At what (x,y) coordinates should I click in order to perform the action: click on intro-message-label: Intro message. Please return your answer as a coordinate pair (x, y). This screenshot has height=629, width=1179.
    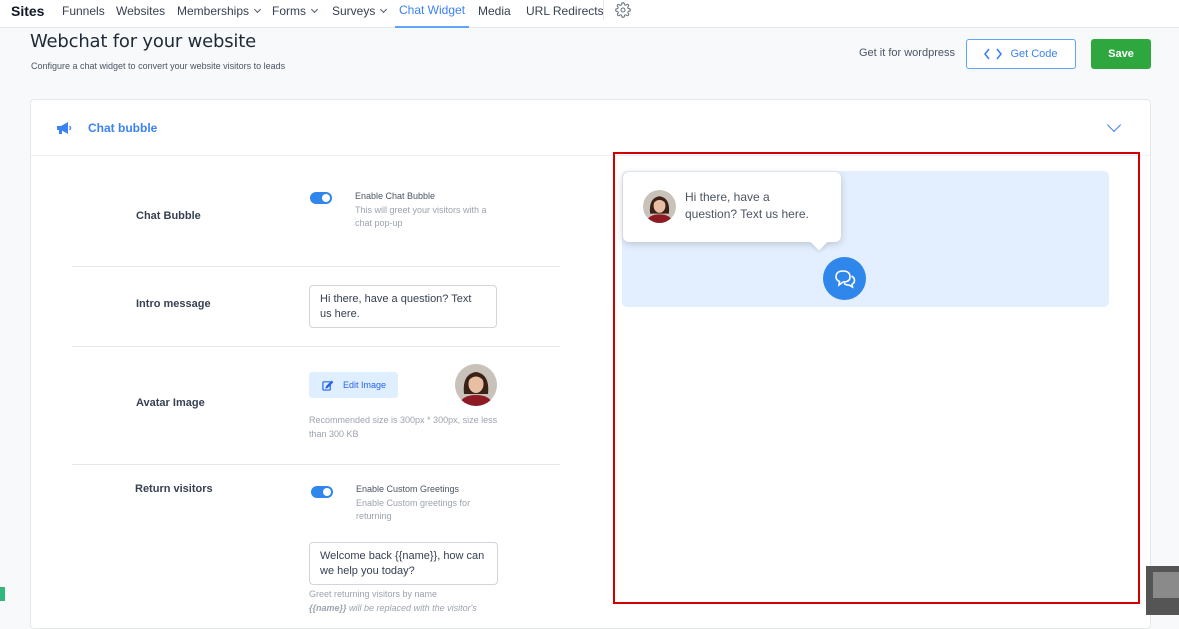
    Looking at the image, I should click on (173, 304).